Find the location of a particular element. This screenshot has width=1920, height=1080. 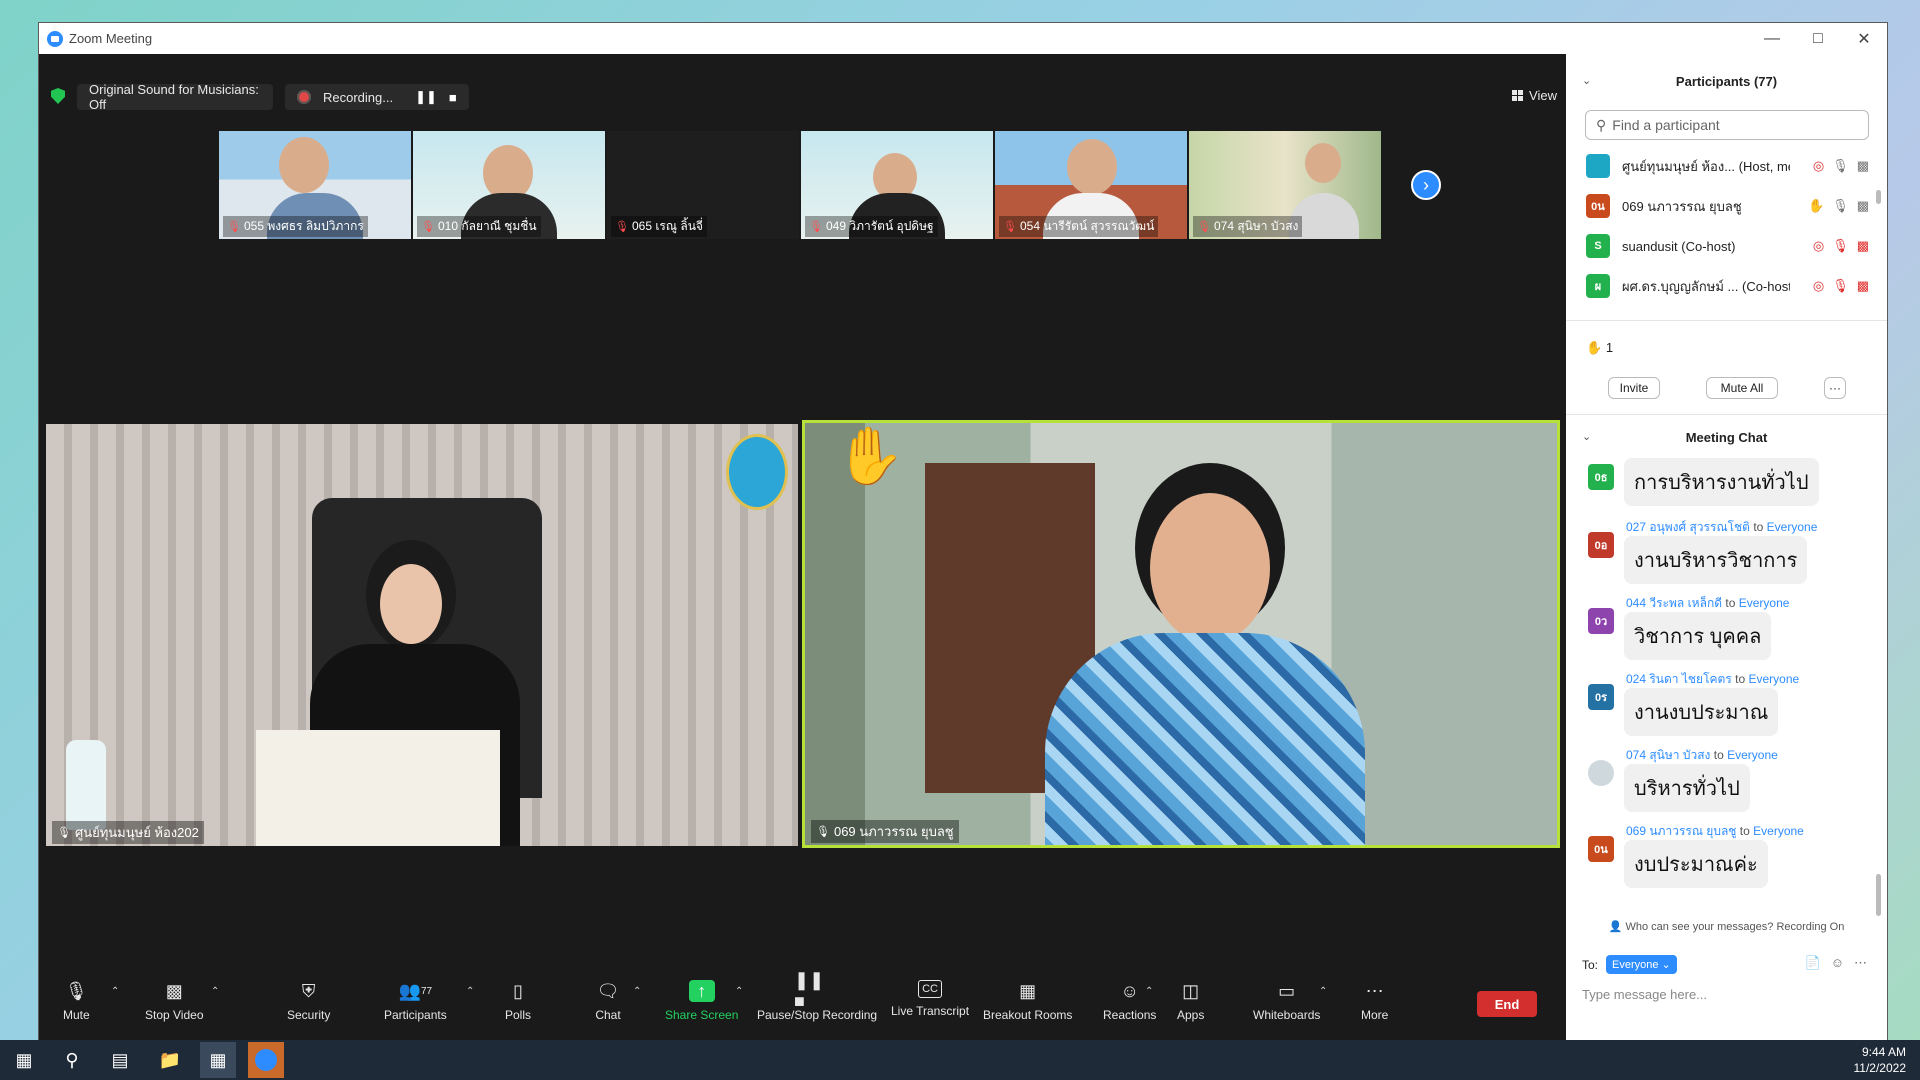

participants-options-caret: ⌃ is located at coordinates (470, 991).